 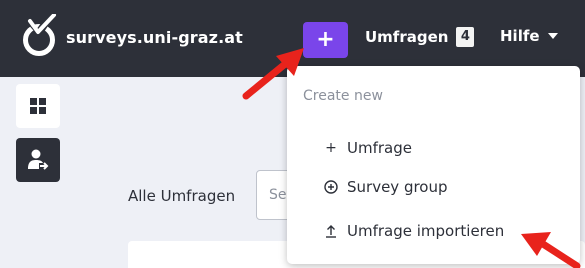 What do you see at coordinates (331, 148) in the screenshot?
I see `plus-icon: +` at bounding box center [331, 148].